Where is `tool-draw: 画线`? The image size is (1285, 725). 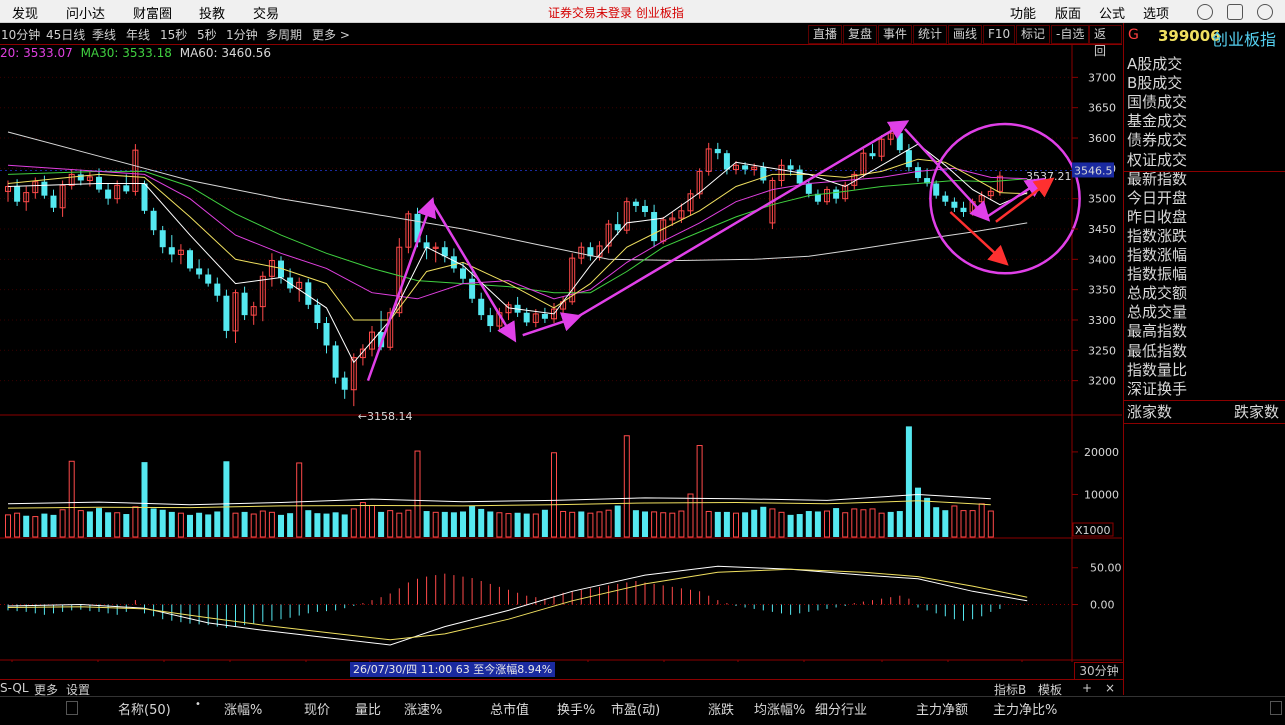
tool-draw: 画线 is located at coordinates (965, 34).